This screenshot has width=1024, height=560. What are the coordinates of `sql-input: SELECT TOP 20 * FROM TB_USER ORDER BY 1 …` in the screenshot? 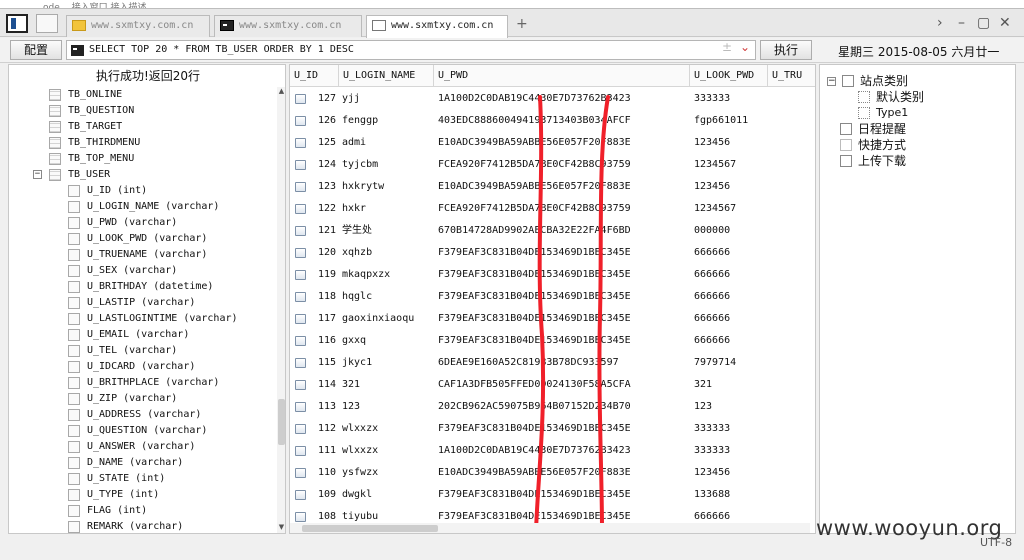 It's located at (411, 50).